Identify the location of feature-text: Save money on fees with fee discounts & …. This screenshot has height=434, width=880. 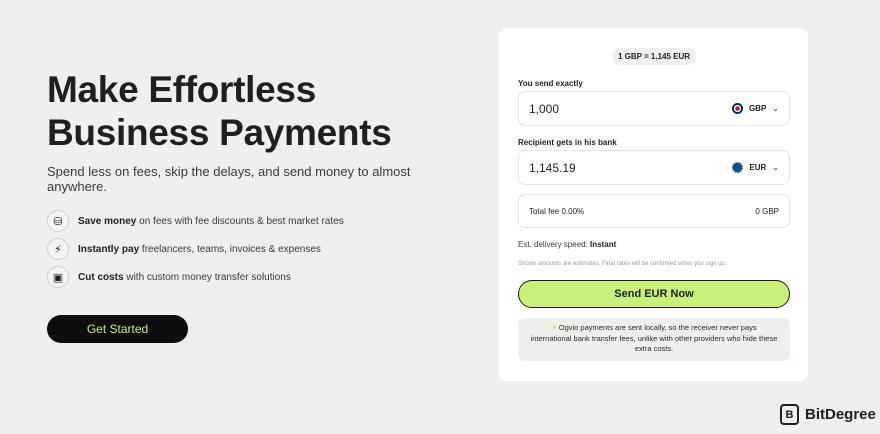
(211, 221).